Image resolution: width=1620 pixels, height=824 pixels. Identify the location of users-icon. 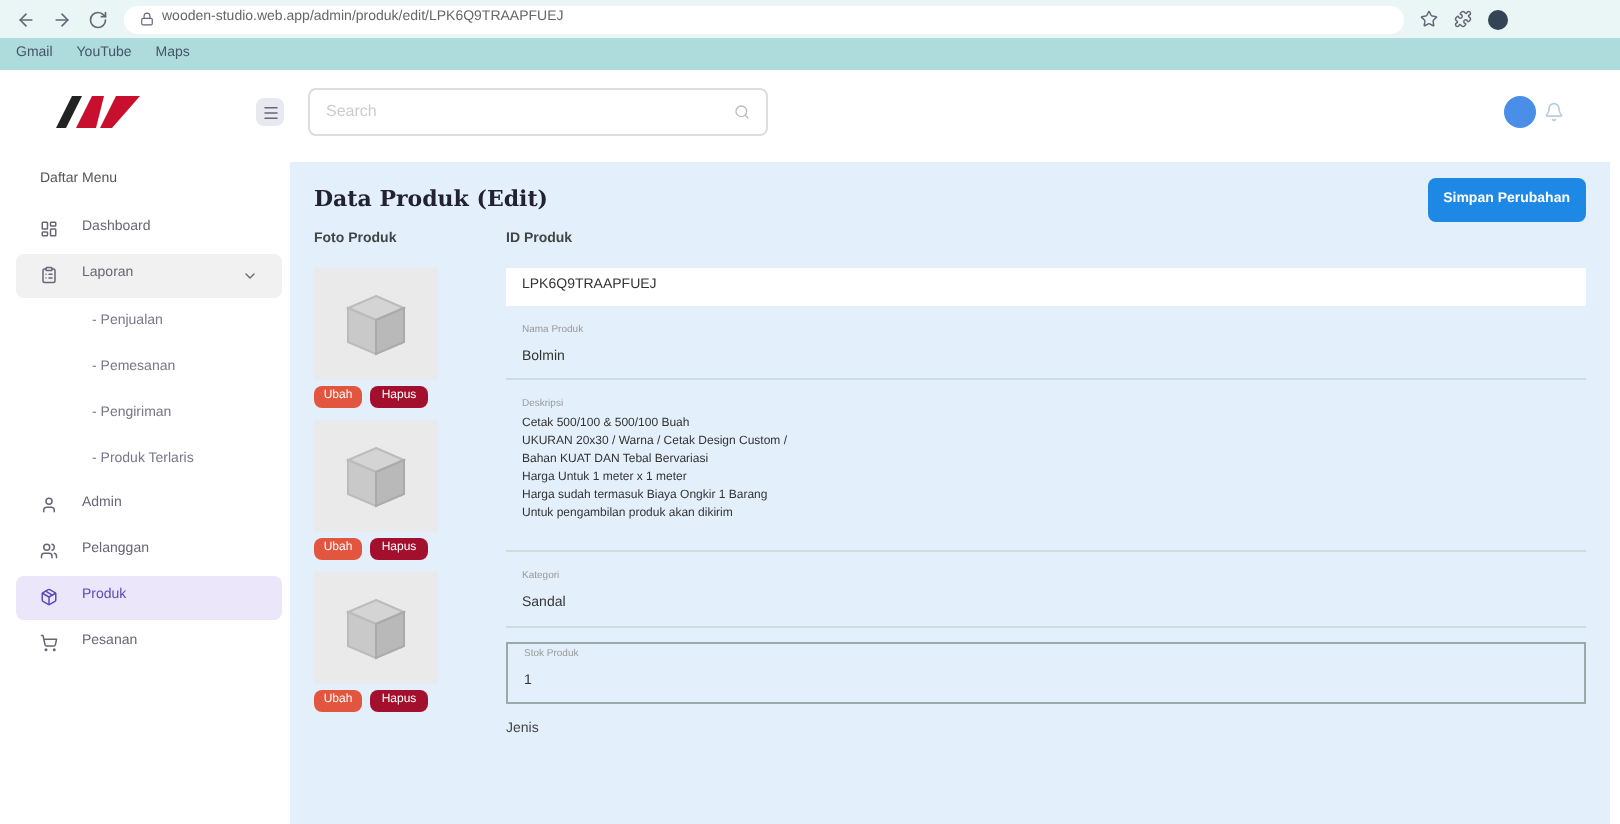
(49, 551).